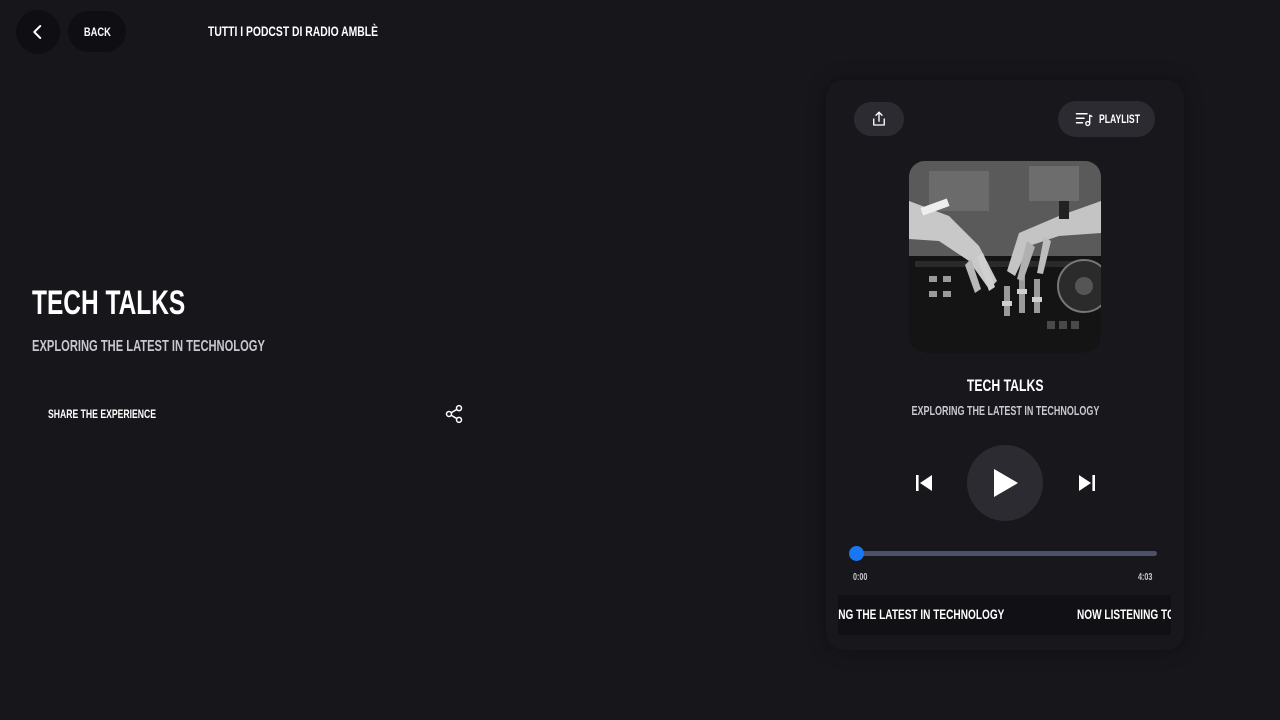  I want to click on podcast-cover-image, so click(1005, 257).